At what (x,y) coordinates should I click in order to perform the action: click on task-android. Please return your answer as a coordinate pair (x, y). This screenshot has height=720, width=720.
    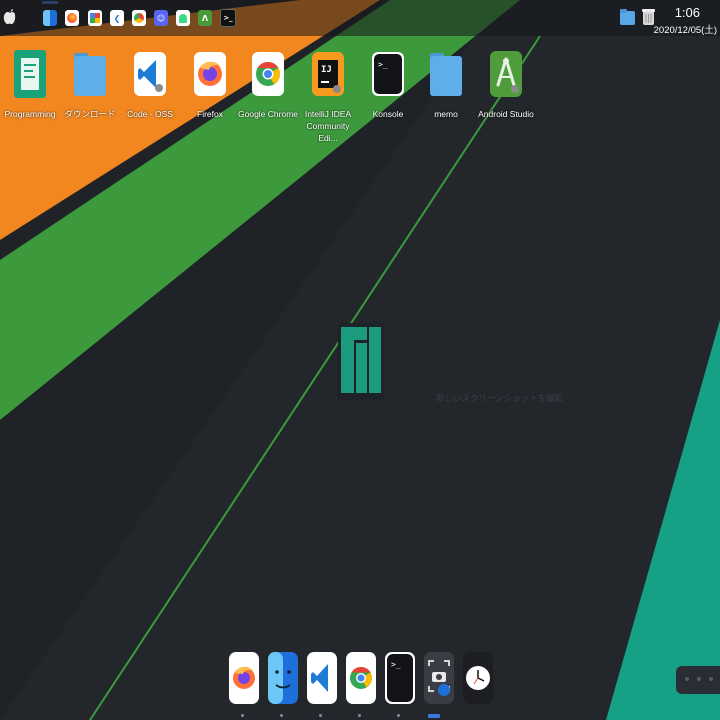
    Looking at the image, I should click on (183, 18).